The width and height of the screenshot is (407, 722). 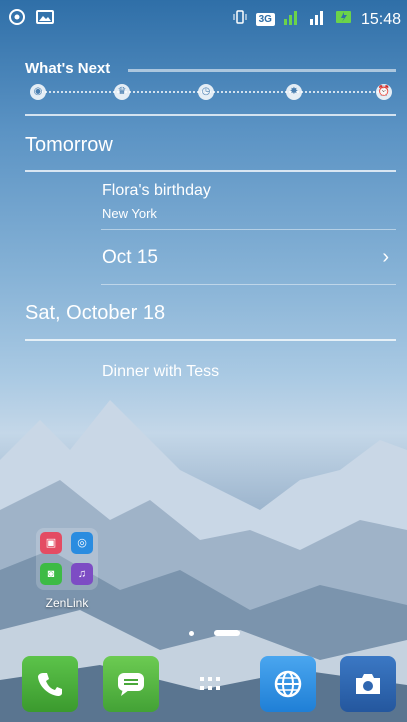 What do you see at coordinates (156, 190) in the screenshot?
I see `event-title: Flora's birthday` at bounding box center [156, 190].